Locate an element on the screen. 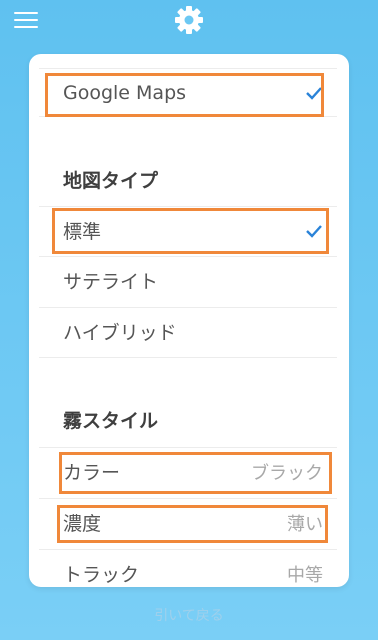 The height and width of the screenshot is (640, 378). divider is located at coordinates (188, 357).